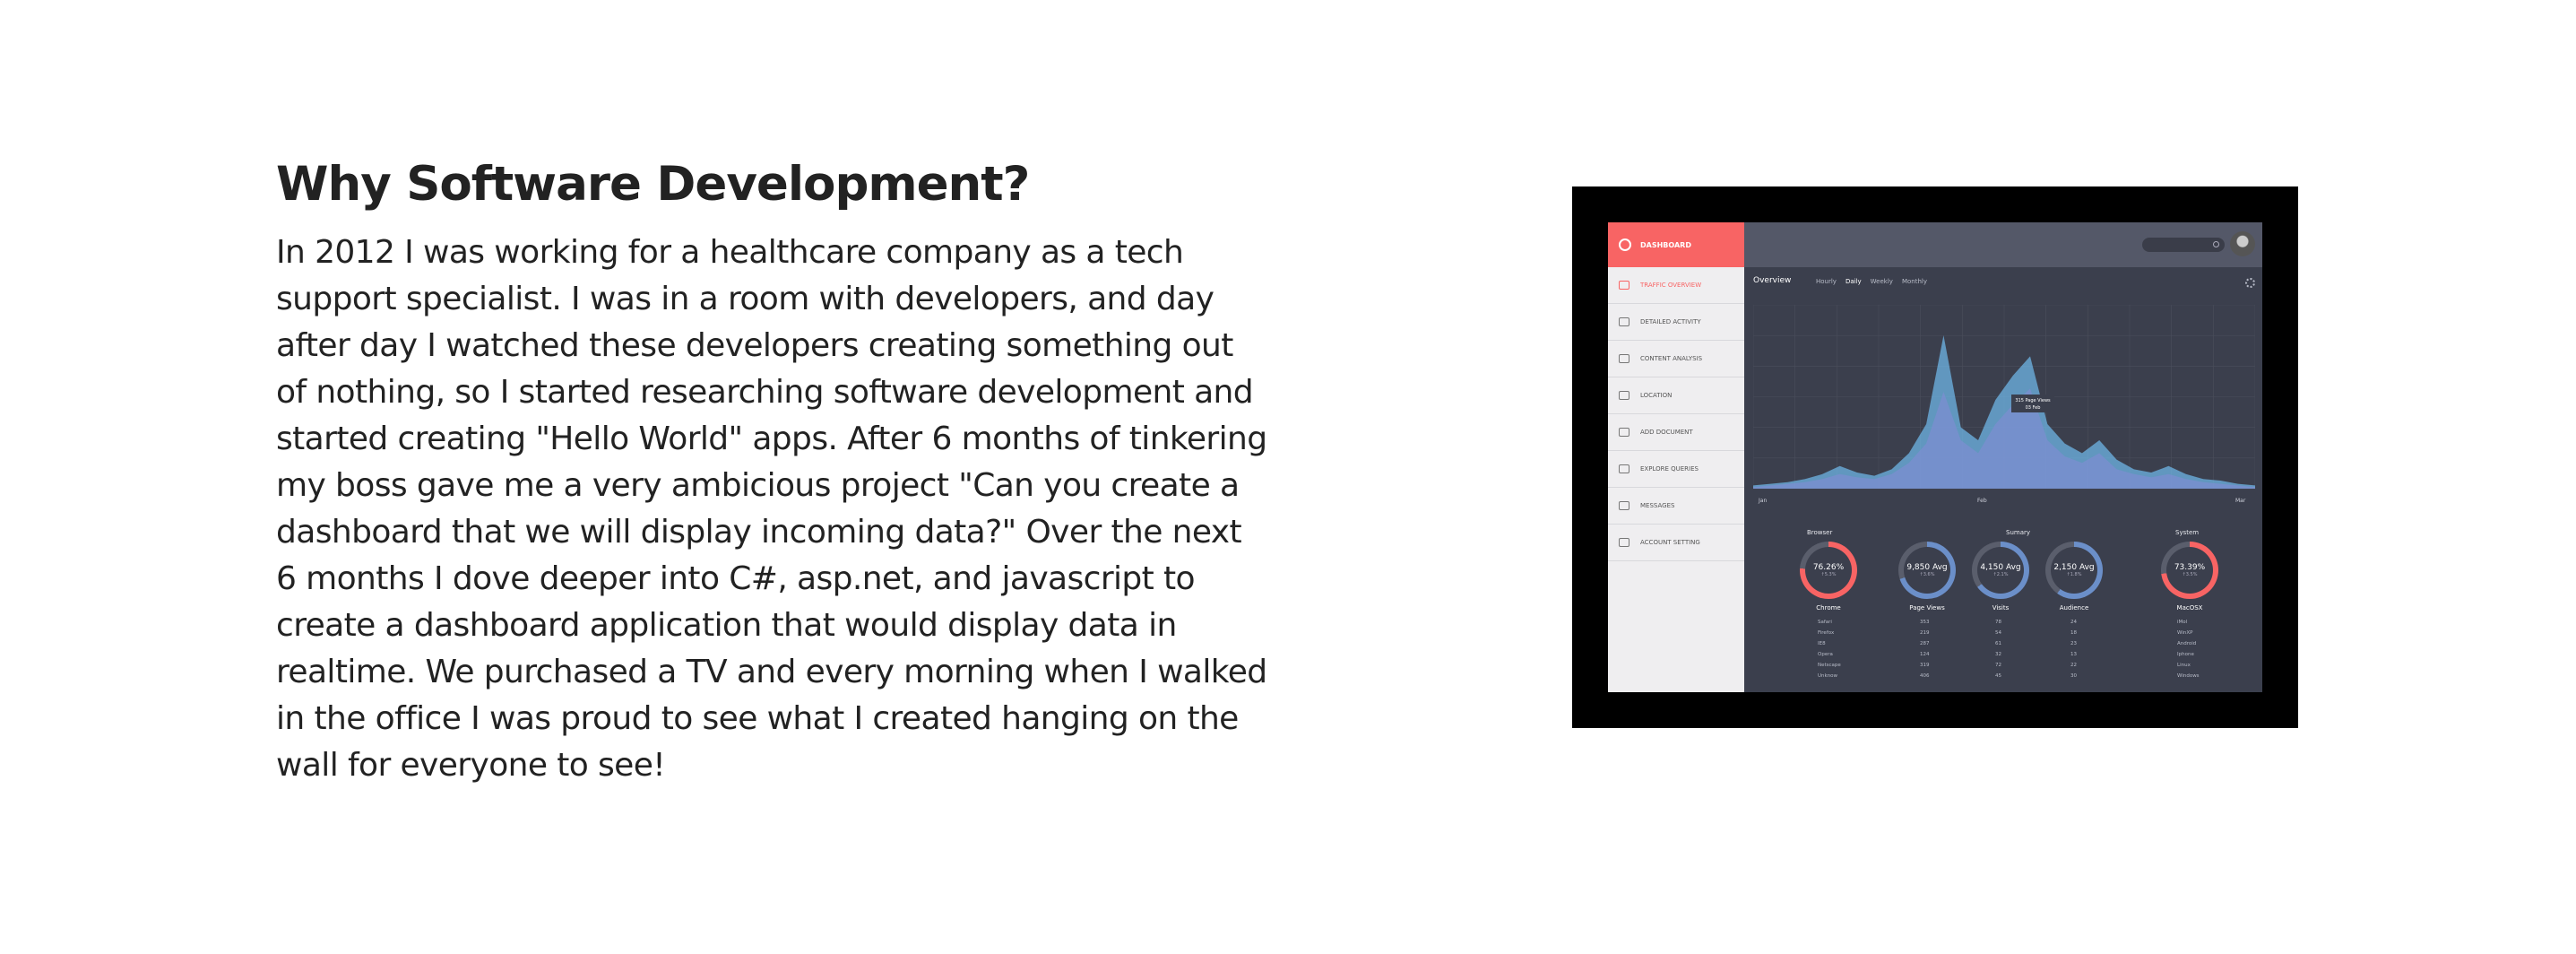 This screenshot has height=954, width=2576. Describe the element at coordinates (1925, 622) in the screenshot. I see `stat-table-cell: 353` at that location.